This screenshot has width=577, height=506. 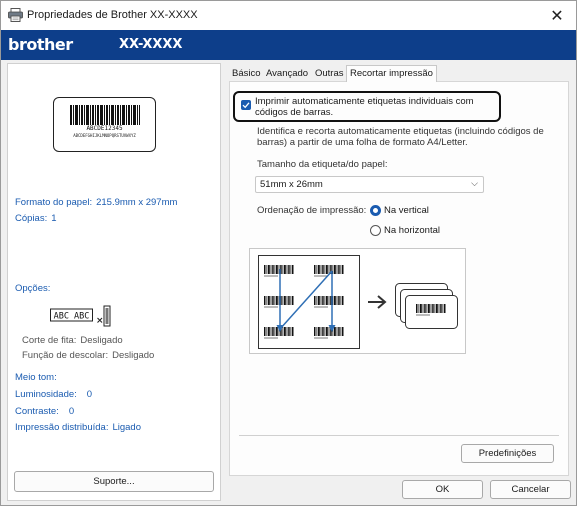 What do you see at coordinates (287, 74) in the screenshot?
I see `tab-avancado: Avançado` at bounding box center [287, 74].